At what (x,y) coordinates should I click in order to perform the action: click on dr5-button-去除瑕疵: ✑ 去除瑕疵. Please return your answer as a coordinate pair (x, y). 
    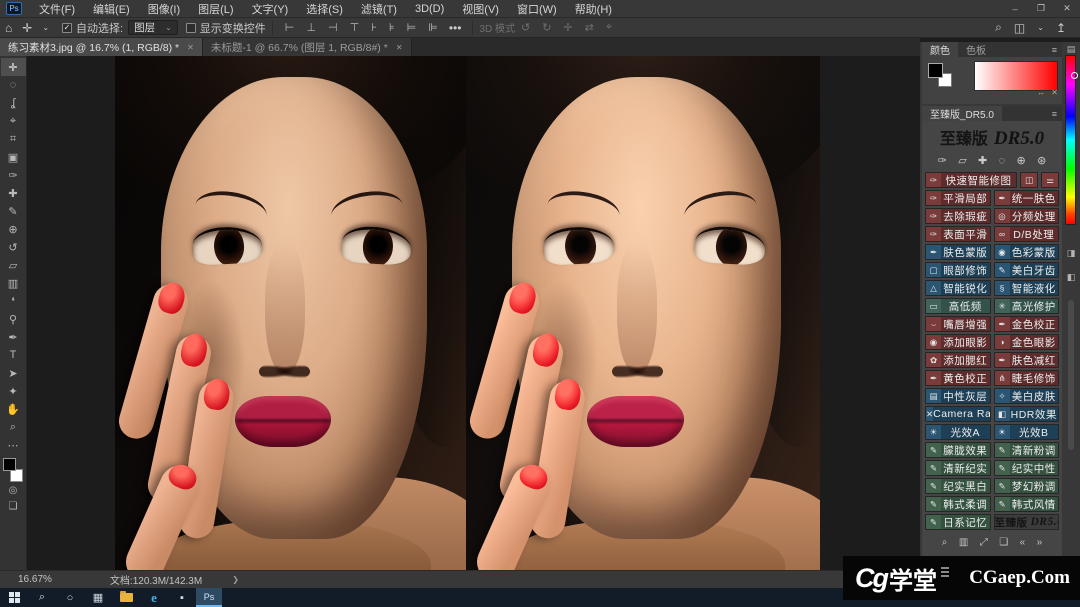
    Looking at the image, I should click on (958, 216).